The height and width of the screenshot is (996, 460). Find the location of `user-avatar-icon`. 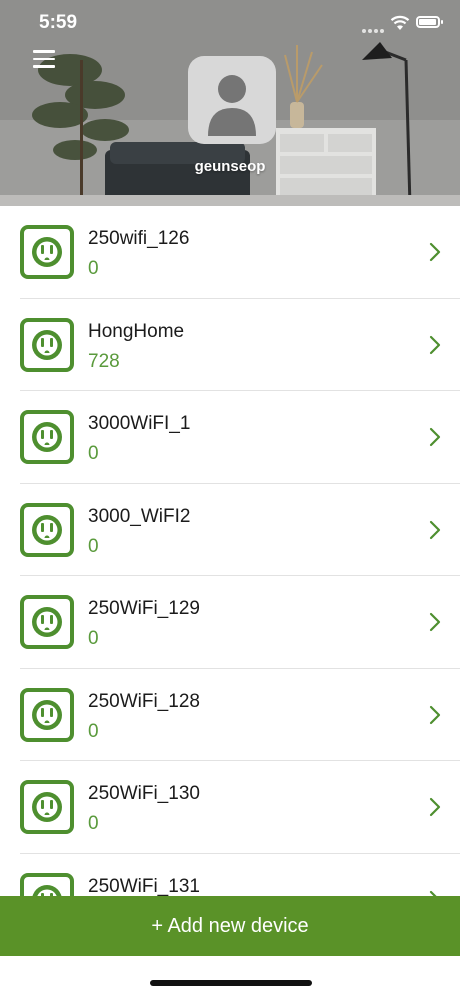

user-avatar-icon is located at coordinates (232, 100).